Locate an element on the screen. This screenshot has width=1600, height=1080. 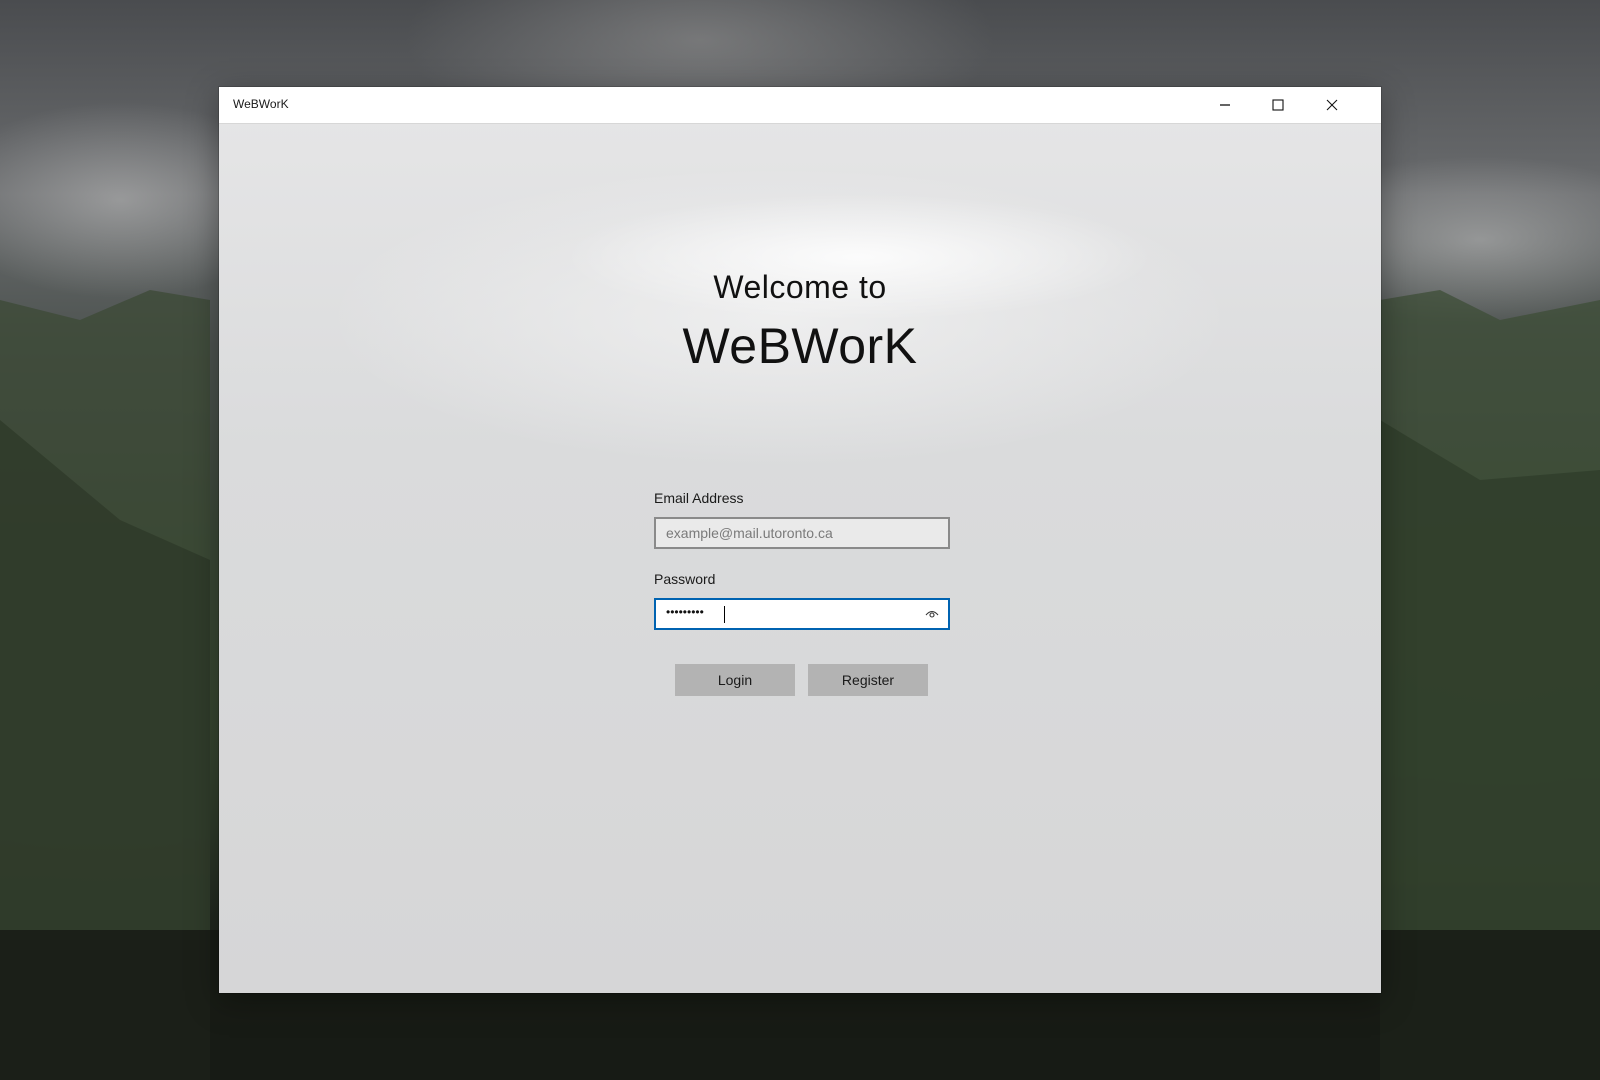
welcome-heading: Welcome to is located at coordinates (800, 287).